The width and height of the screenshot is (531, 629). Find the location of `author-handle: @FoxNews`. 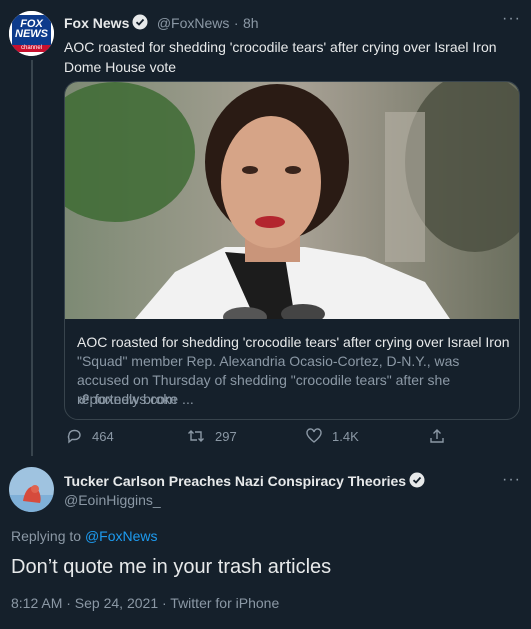

author-handle: @FoxNews is located at coordinates (193, 23).